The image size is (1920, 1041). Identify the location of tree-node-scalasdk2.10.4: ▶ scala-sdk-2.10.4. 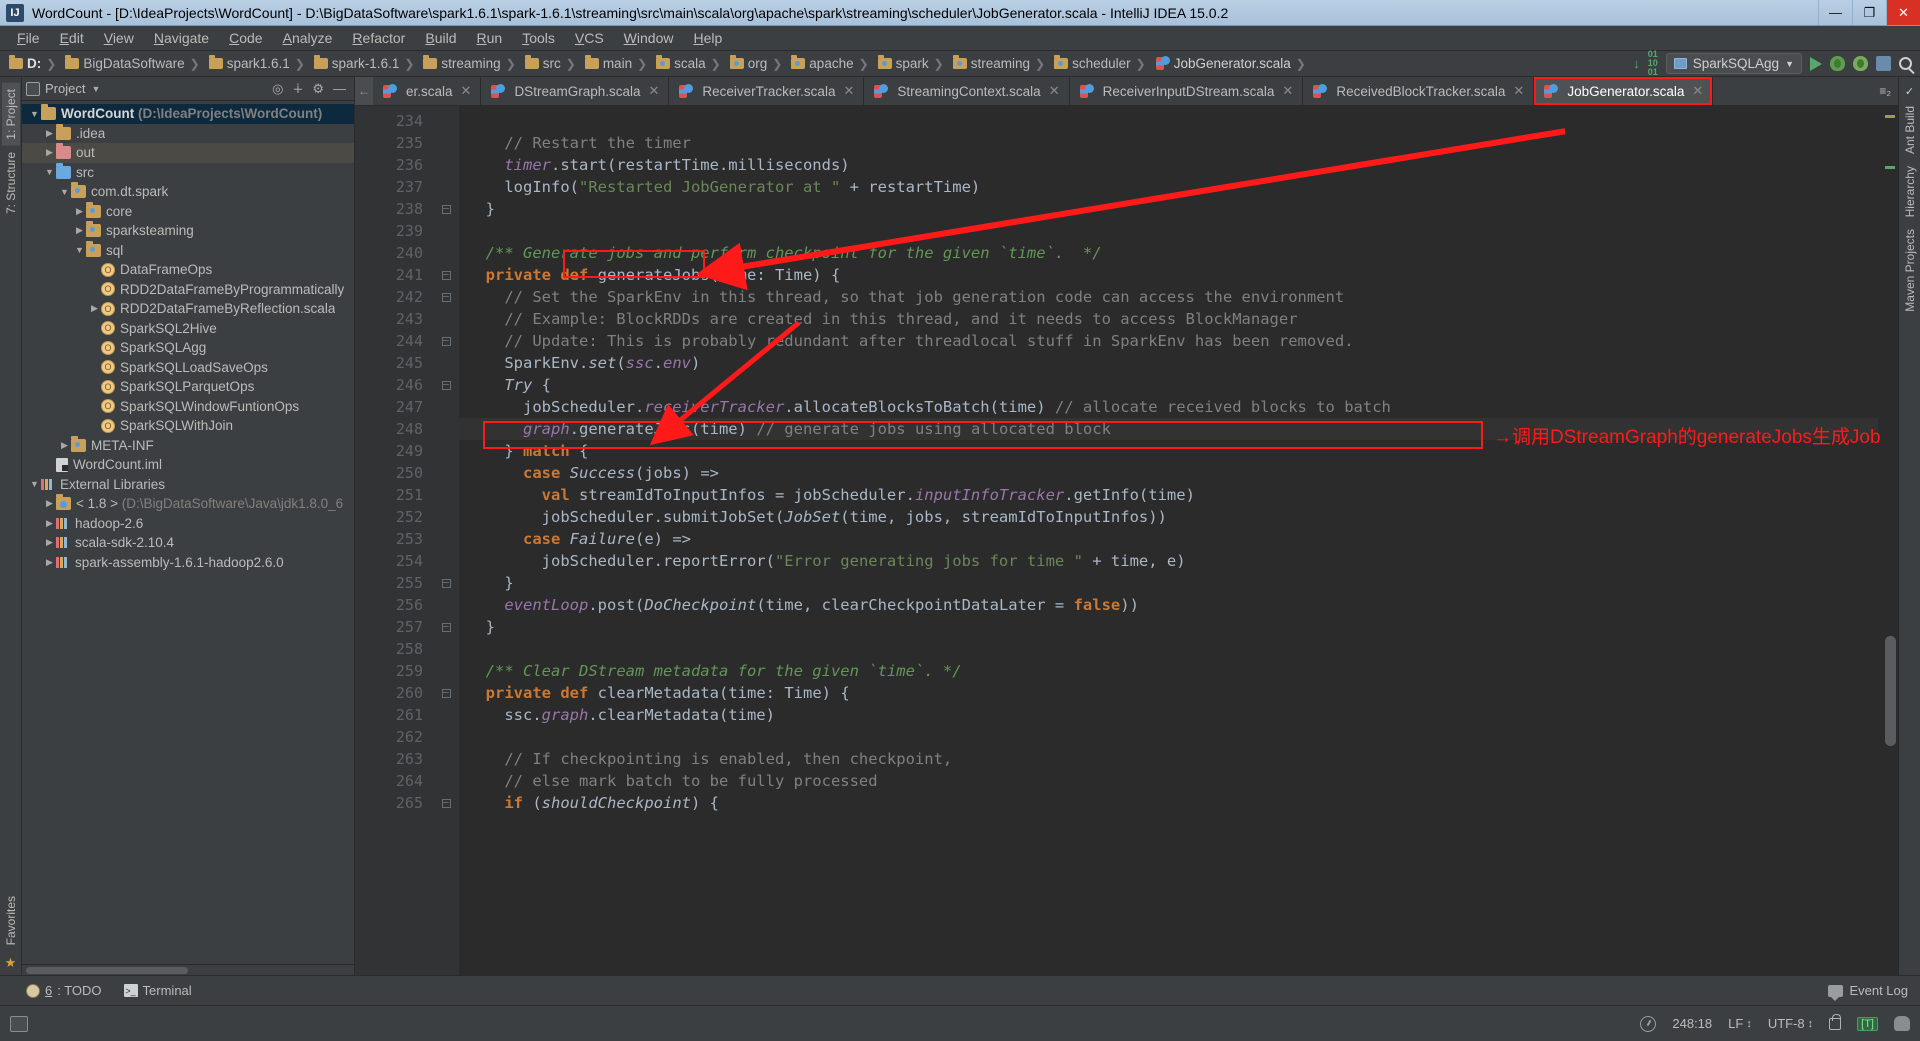
(188, 543).